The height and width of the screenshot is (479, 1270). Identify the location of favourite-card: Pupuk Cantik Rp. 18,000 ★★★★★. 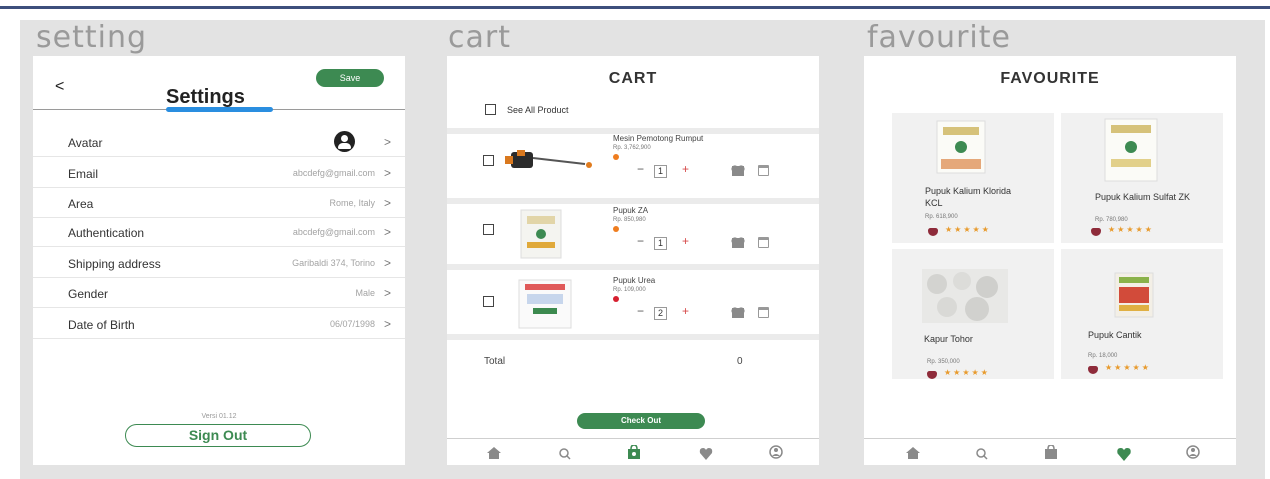
(1142, 314).